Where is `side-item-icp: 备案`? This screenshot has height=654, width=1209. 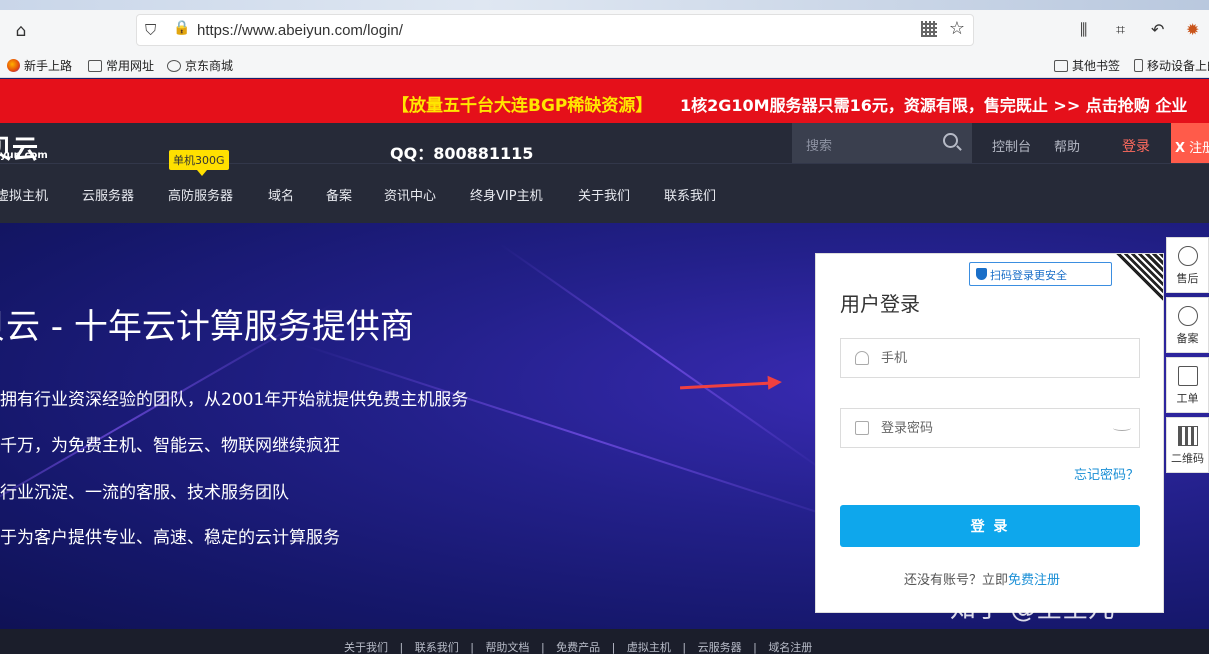
side-item-icp: 备案 is located at coordinates (1187, 325).